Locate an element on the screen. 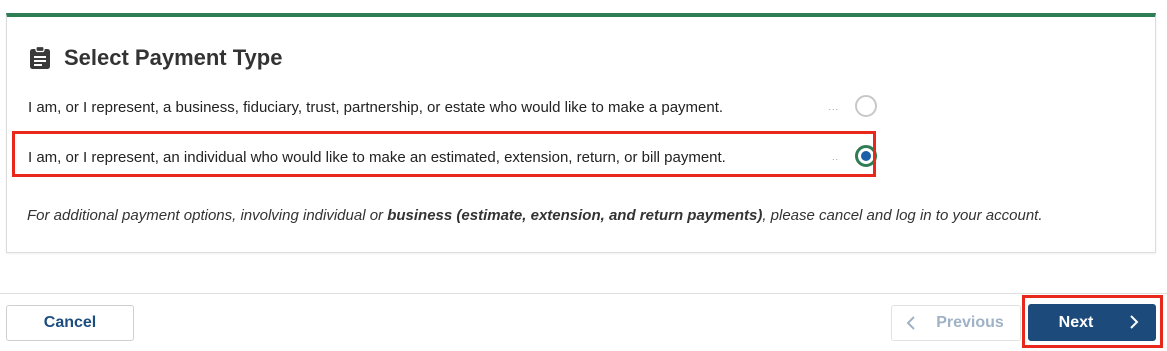 The image size is (1167, 351). card-title-text: Select Payment Type is located at coordinates (173, 57).